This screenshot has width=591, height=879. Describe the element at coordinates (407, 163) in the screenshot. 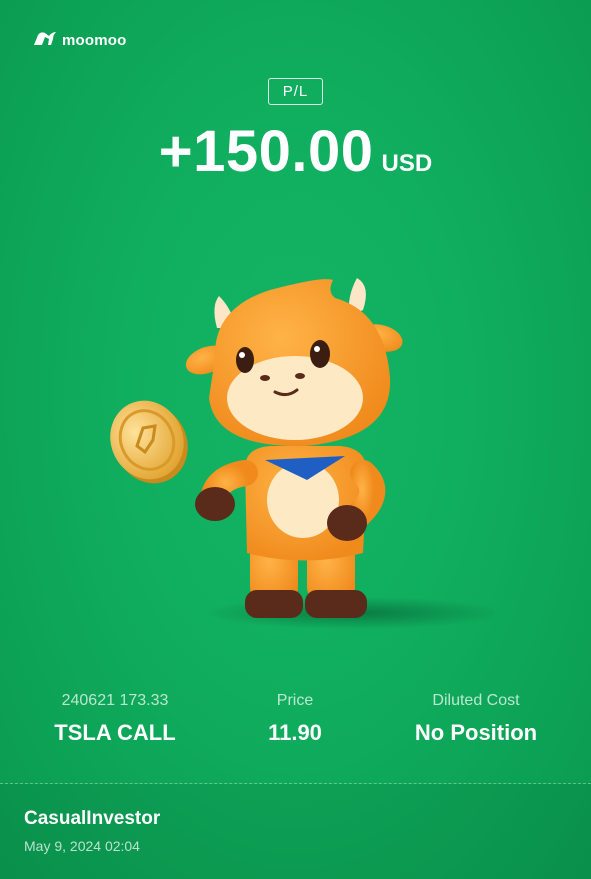

I see `pl-currency: USD` at that location.